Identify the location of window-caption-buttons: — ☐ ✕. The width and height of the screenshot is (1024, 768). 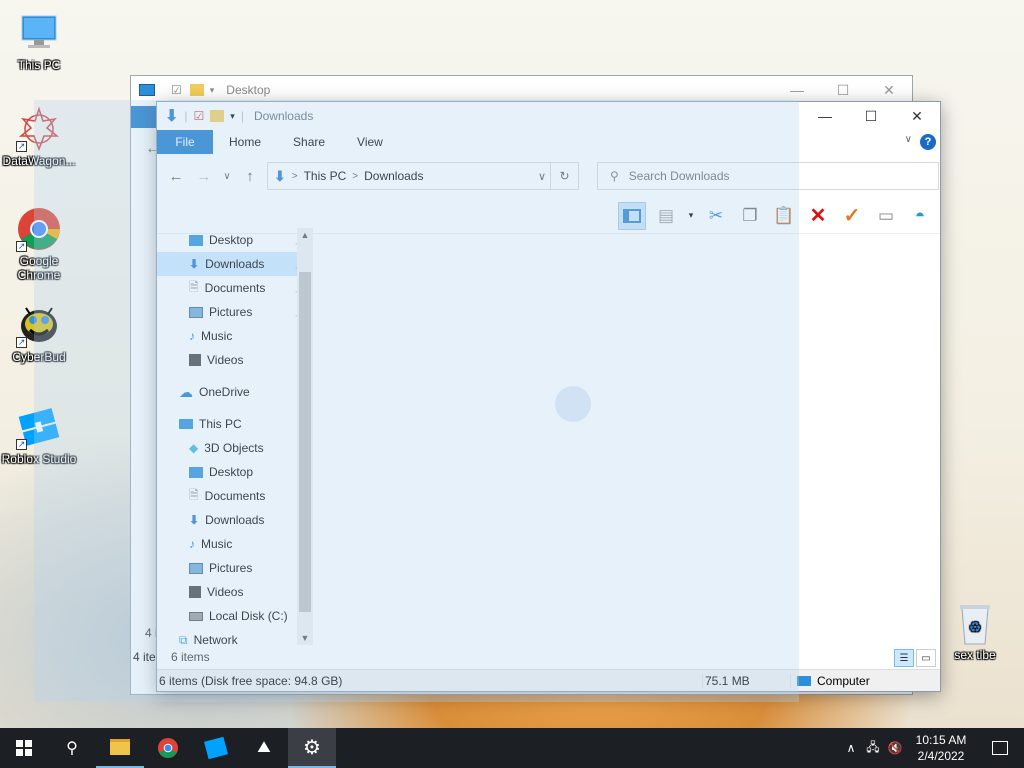
(843, 90).